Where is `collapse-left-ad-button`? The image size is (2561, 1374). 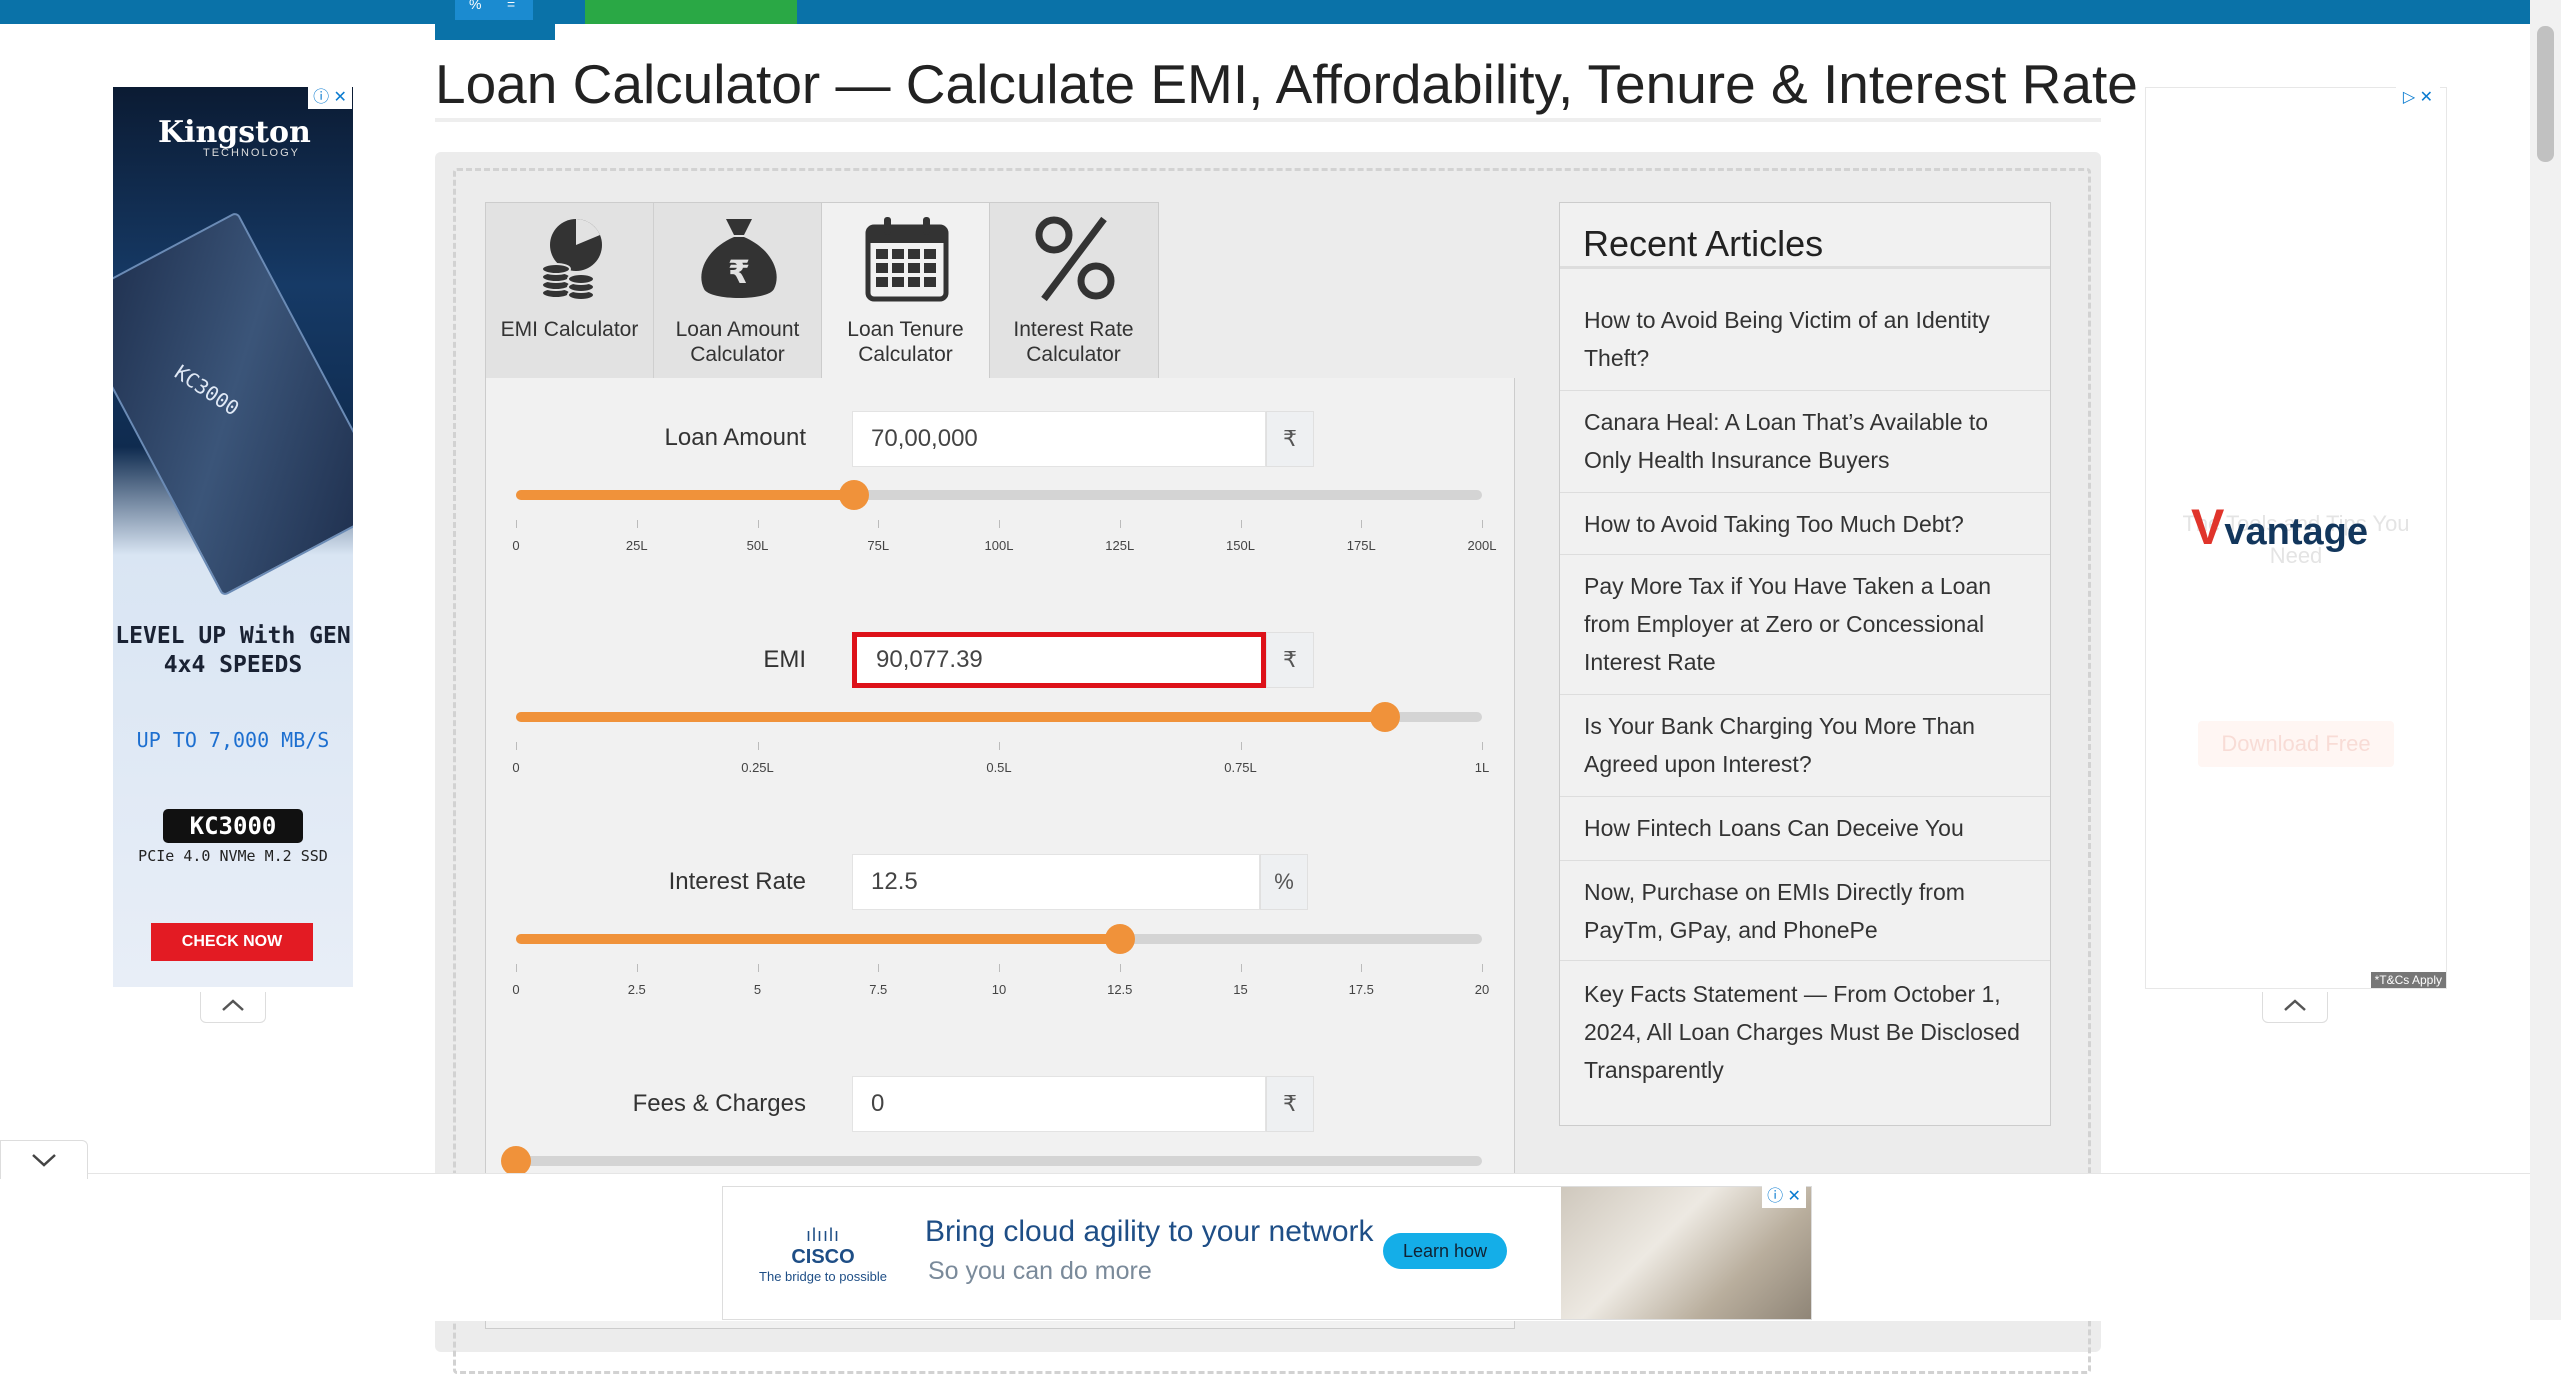
collapse-left-ad-button is located at coordinates (233, 1007).